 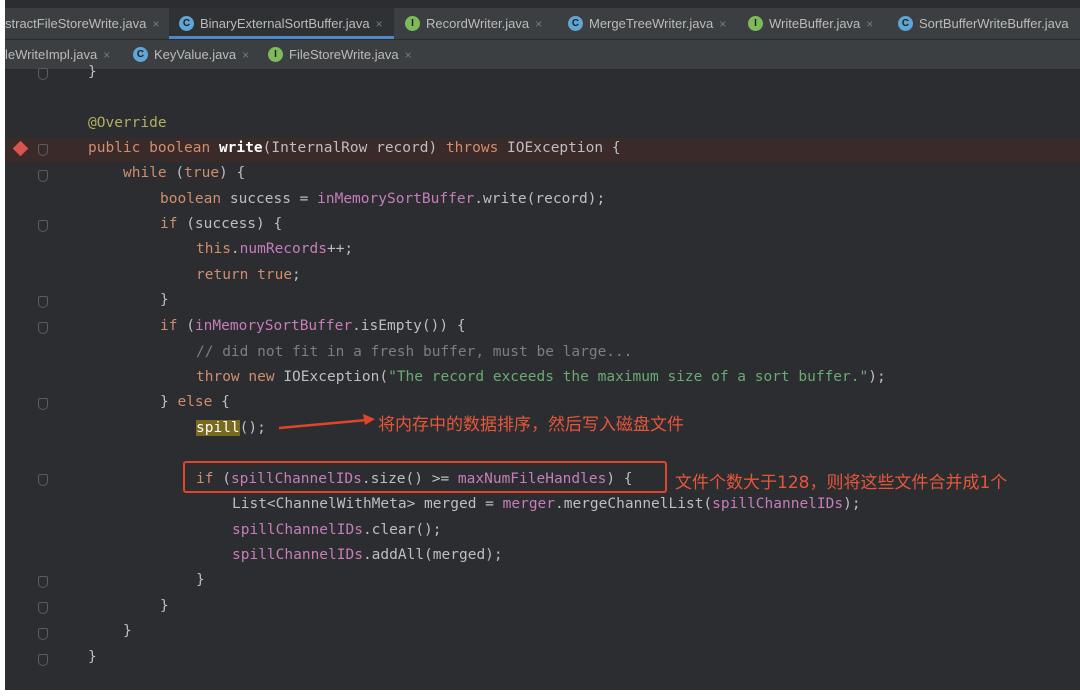 What do you see at coordinates (344, 54) in the screenshot?
I see `tab-label: FileStoreWrite.java` at bounding box center [344, 54].